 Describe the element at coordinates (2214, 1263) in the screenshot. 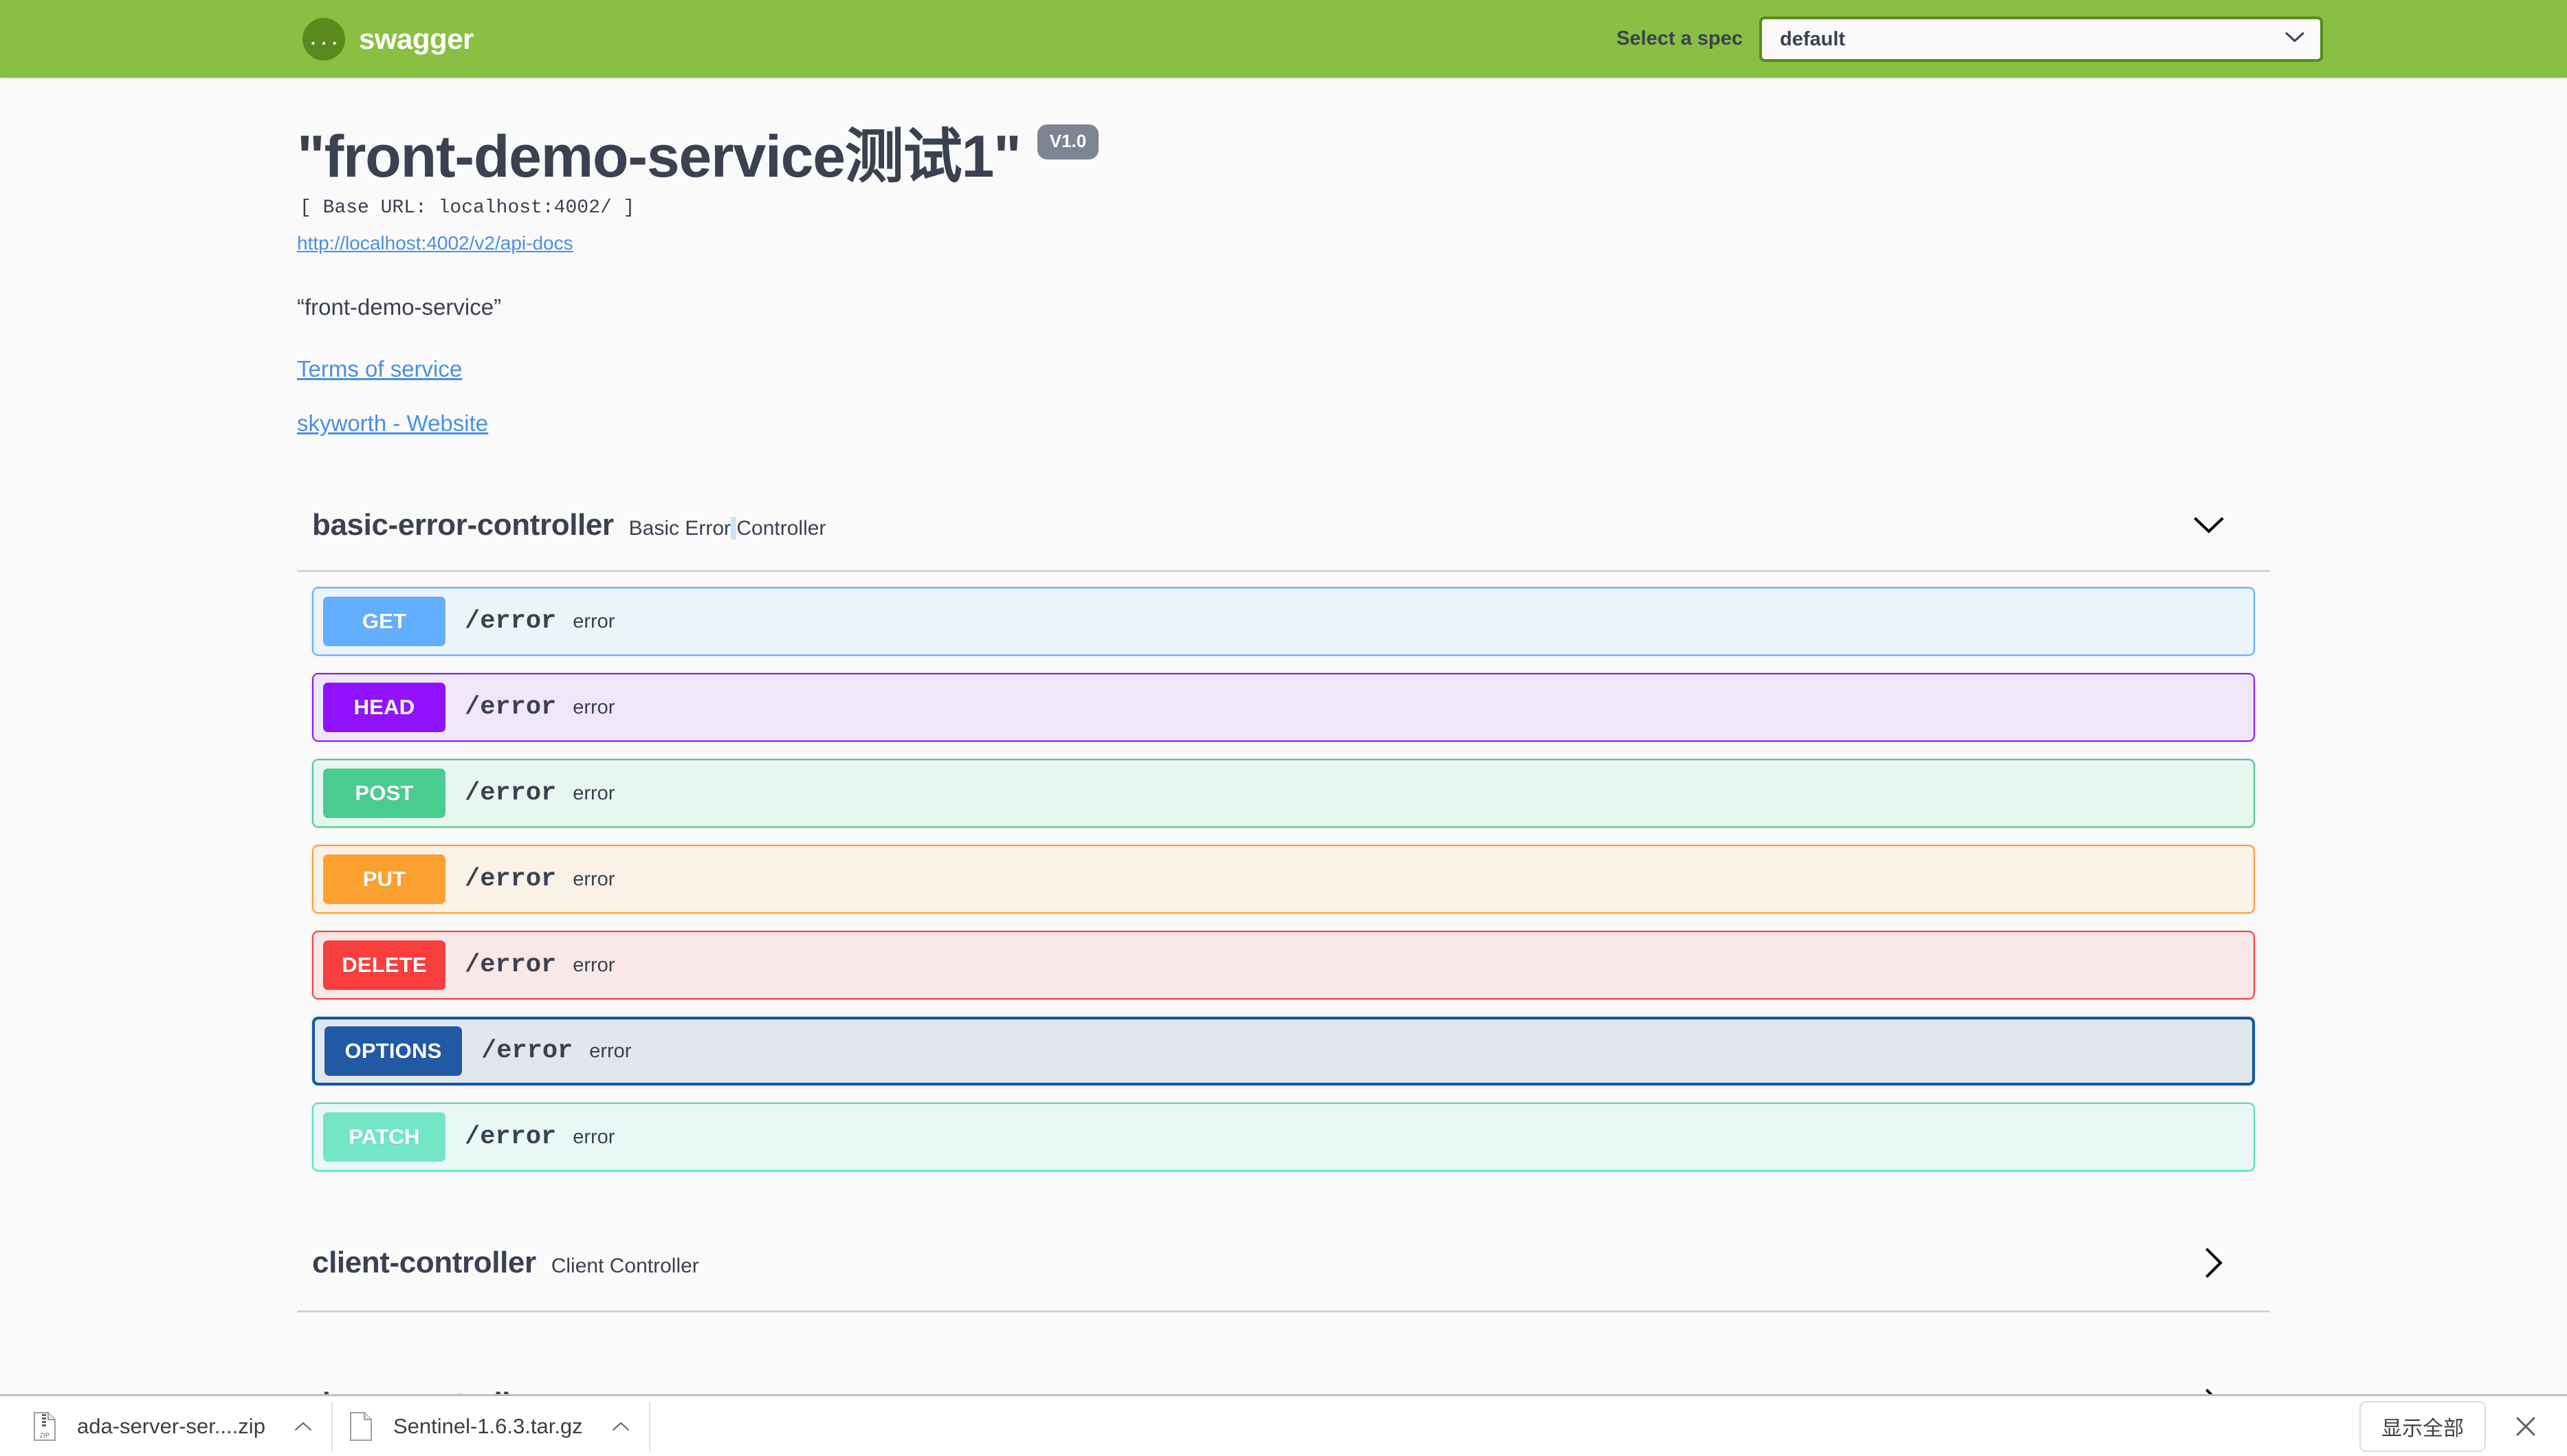

I see `chevron-right-icon` at that location.